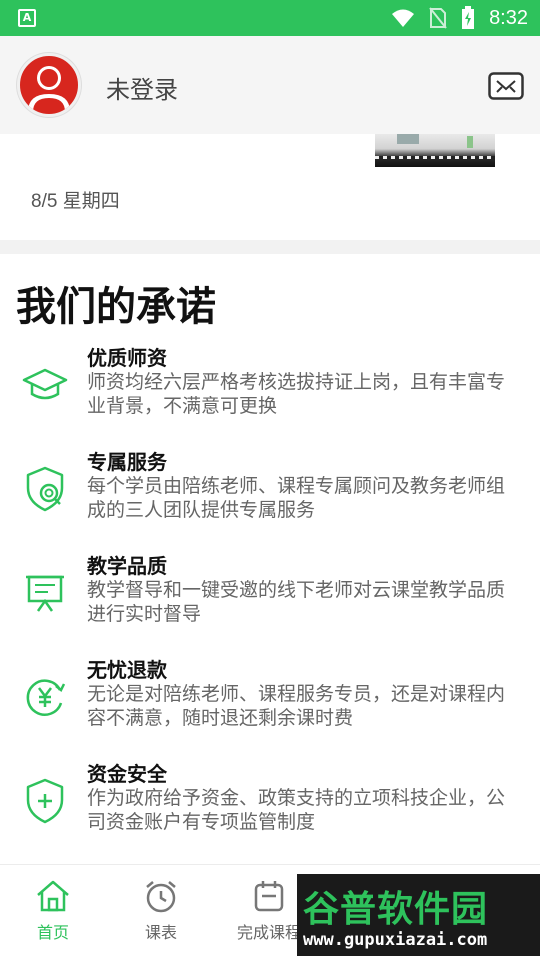 The width and height of the screenshot is (540, 960). I want to click on user-icon, so click(49, 89).